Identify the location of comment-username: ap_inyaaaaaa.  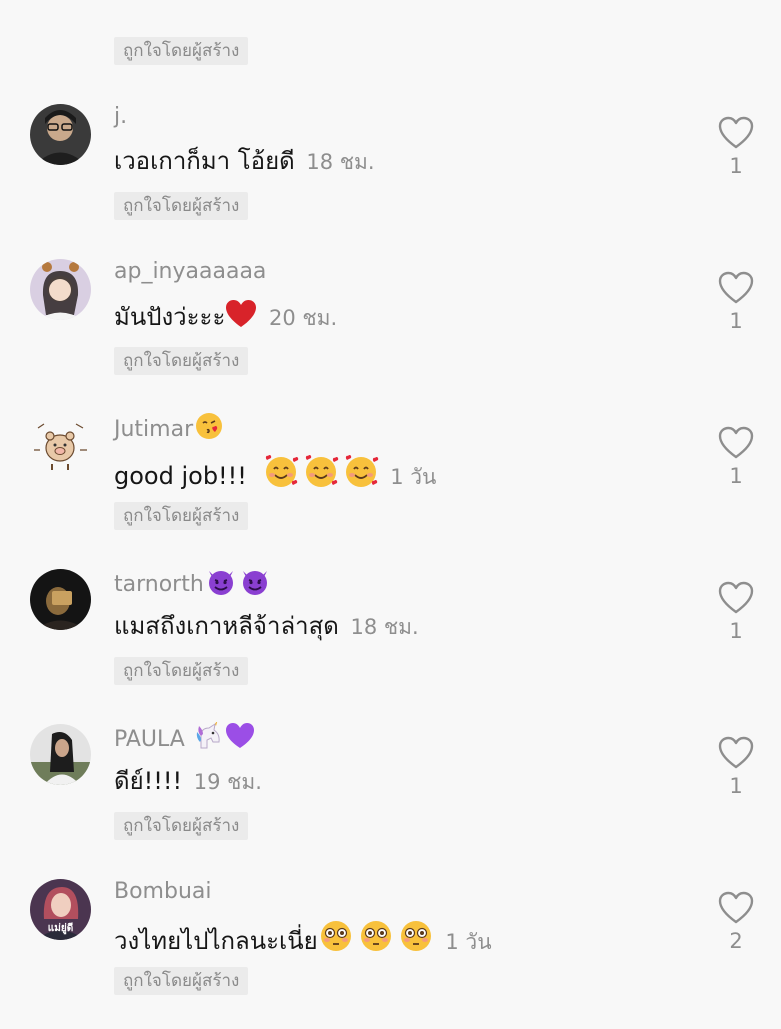
(190, 272).